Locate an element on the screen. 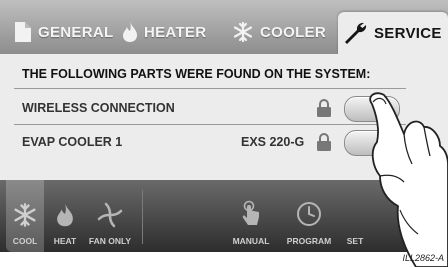  tab-cooler: COOLER is located at coordinates (279, 32).